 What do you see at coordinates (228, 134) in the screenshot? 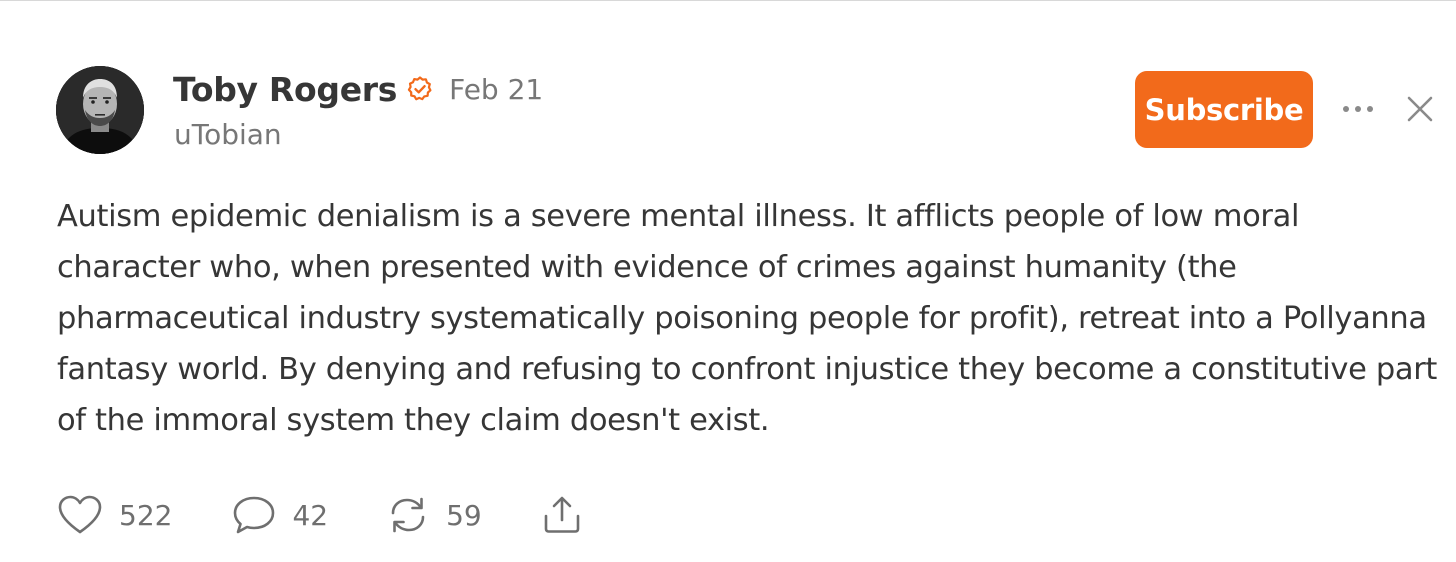
I see `author-handle: uTobian` at bounding box center [228, 134].